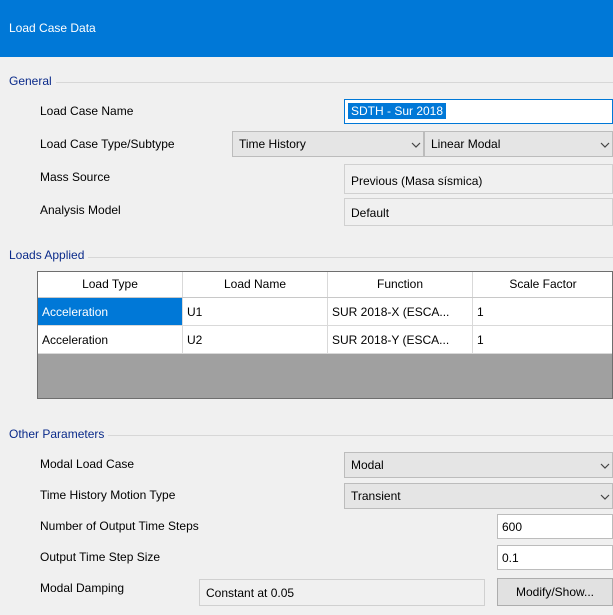 Image resolution: width=613 pixels, height=615 pixels. What do you see at coordinates (555, 557) in the screenshot?
I see `output-time-step-size-input: 0.1` at bounding box center [555, 557].